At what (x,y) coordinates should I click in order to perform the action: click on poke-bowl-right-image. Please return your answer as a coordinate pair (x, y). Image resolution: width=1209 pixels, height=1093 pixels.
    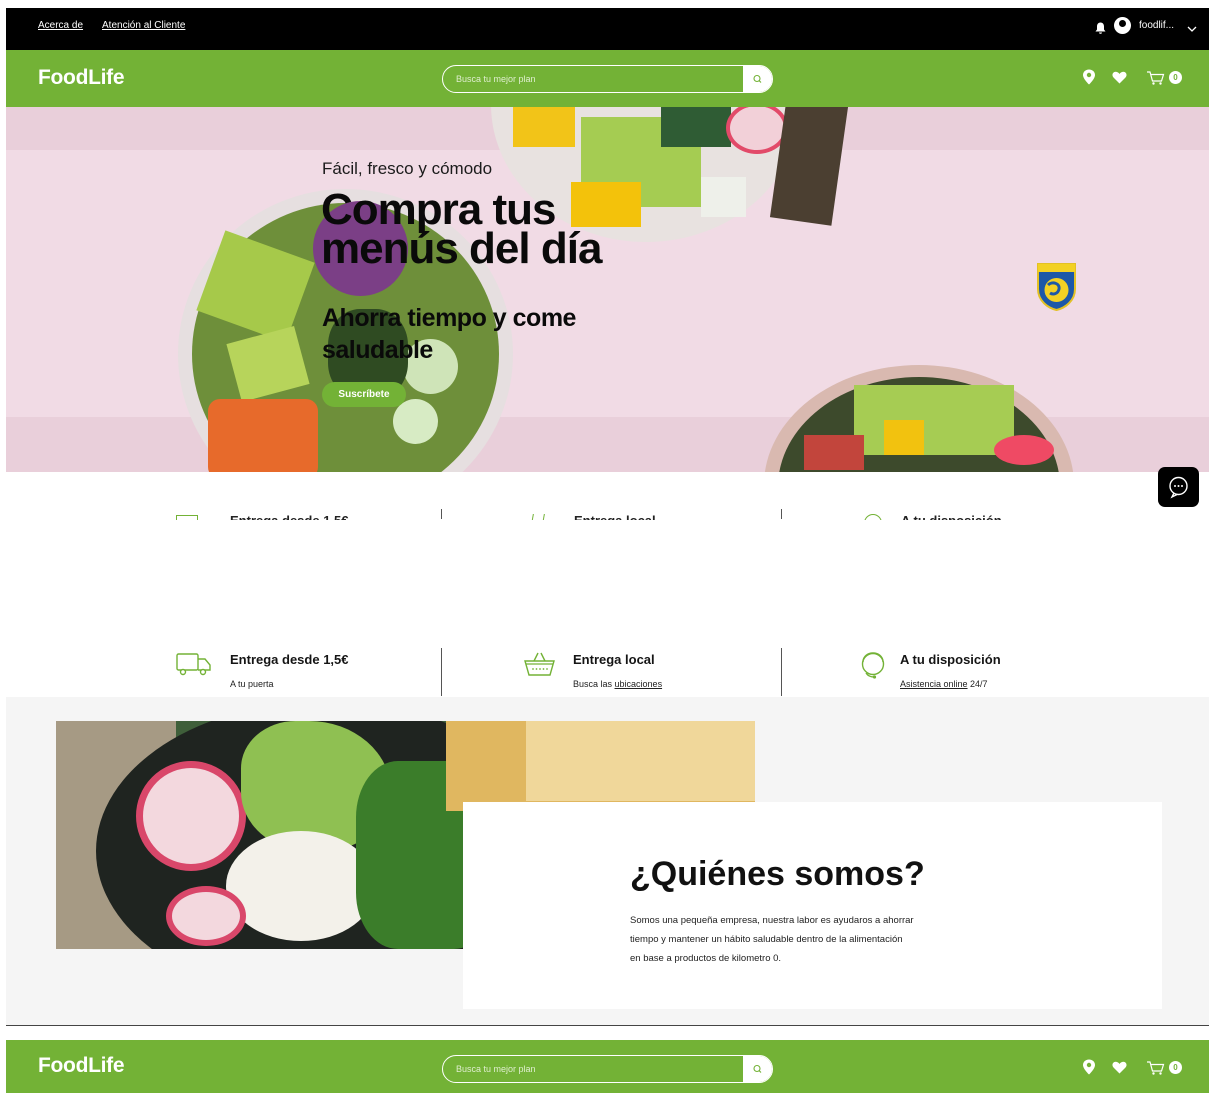
    Looking at the image, I should click on (919, 418).